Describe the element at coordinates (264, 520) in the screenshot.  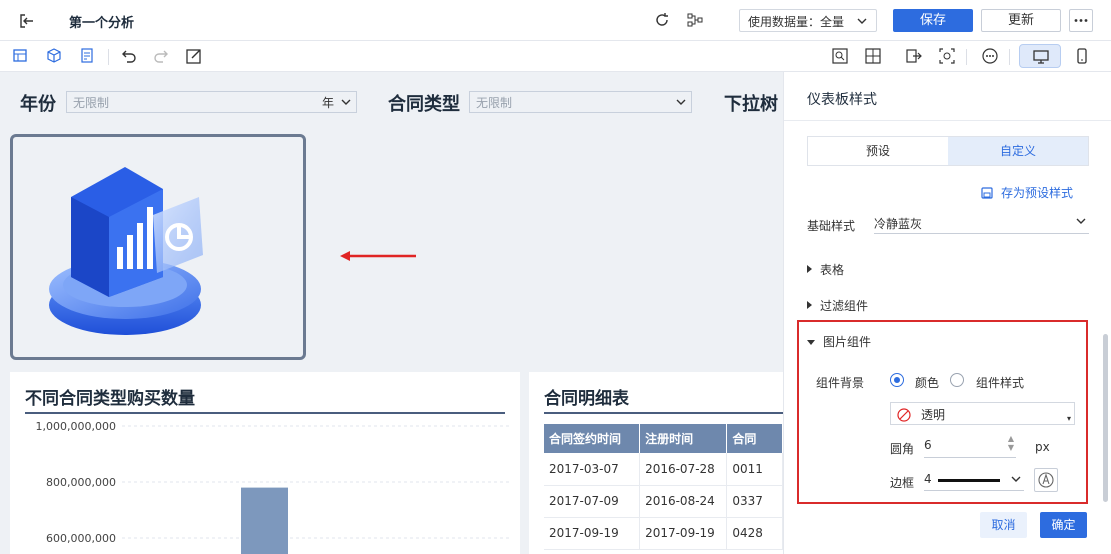
I see `bar` at that location.